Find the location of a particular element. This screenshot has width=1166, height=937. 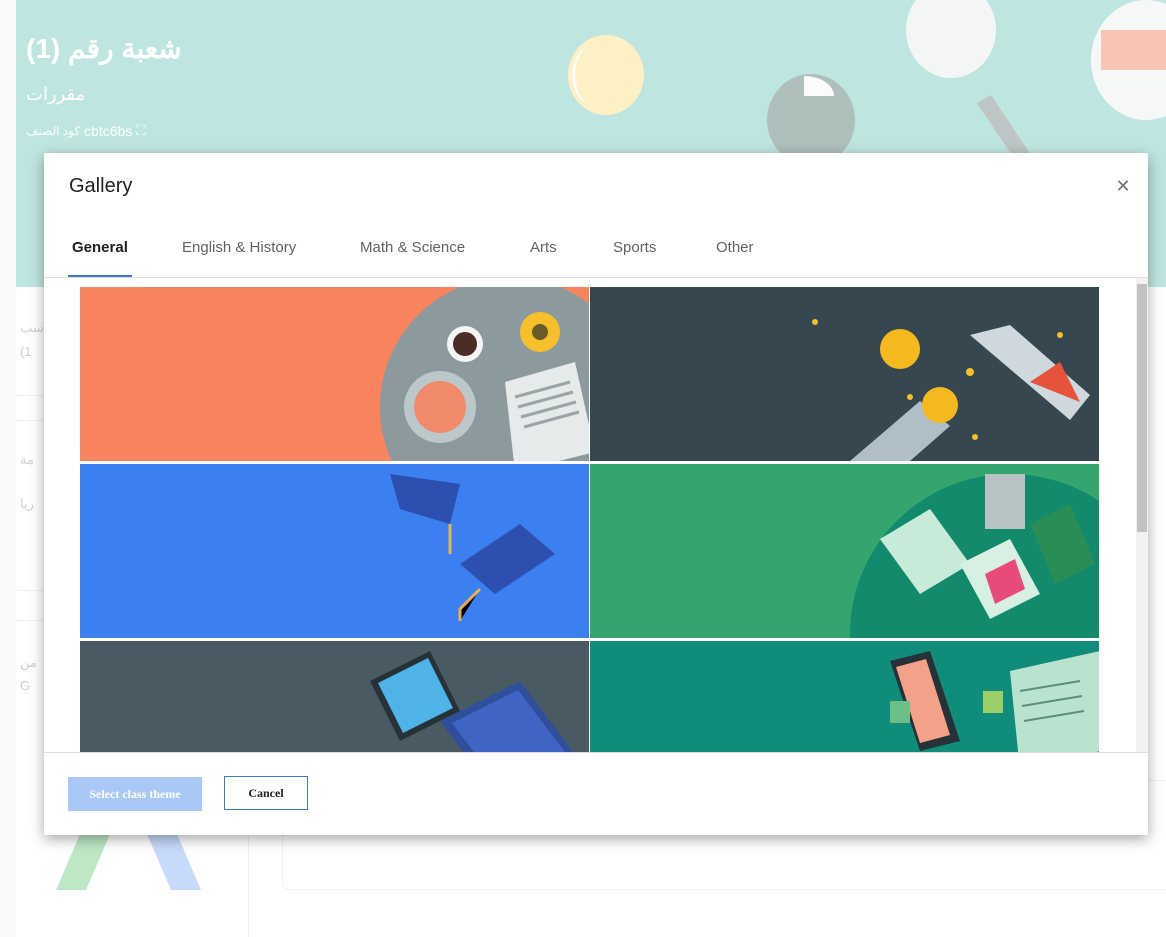

theme-tile-coffee is located at coordinates (334, 374).